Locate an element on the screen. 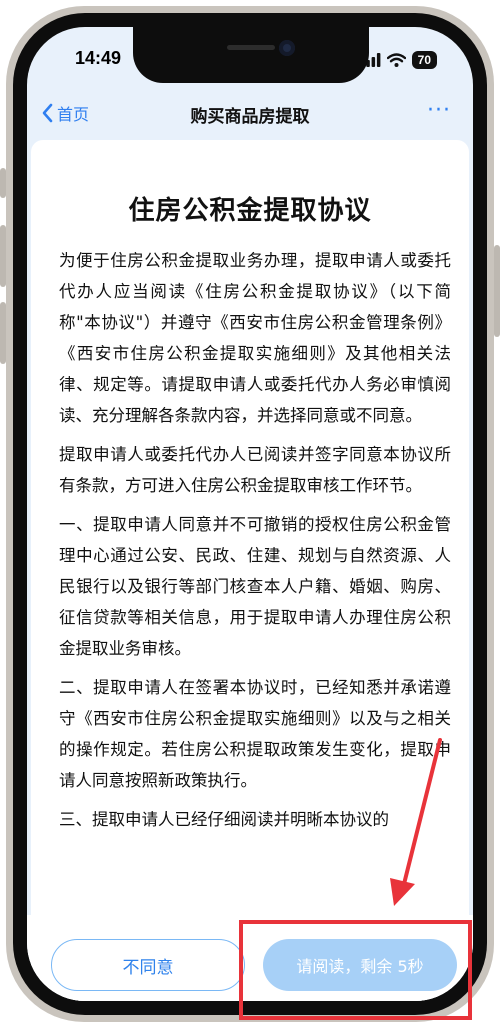 This screenshot has width=500, height=1028. battery-icon: 70 is located at coordinates (424, 60).